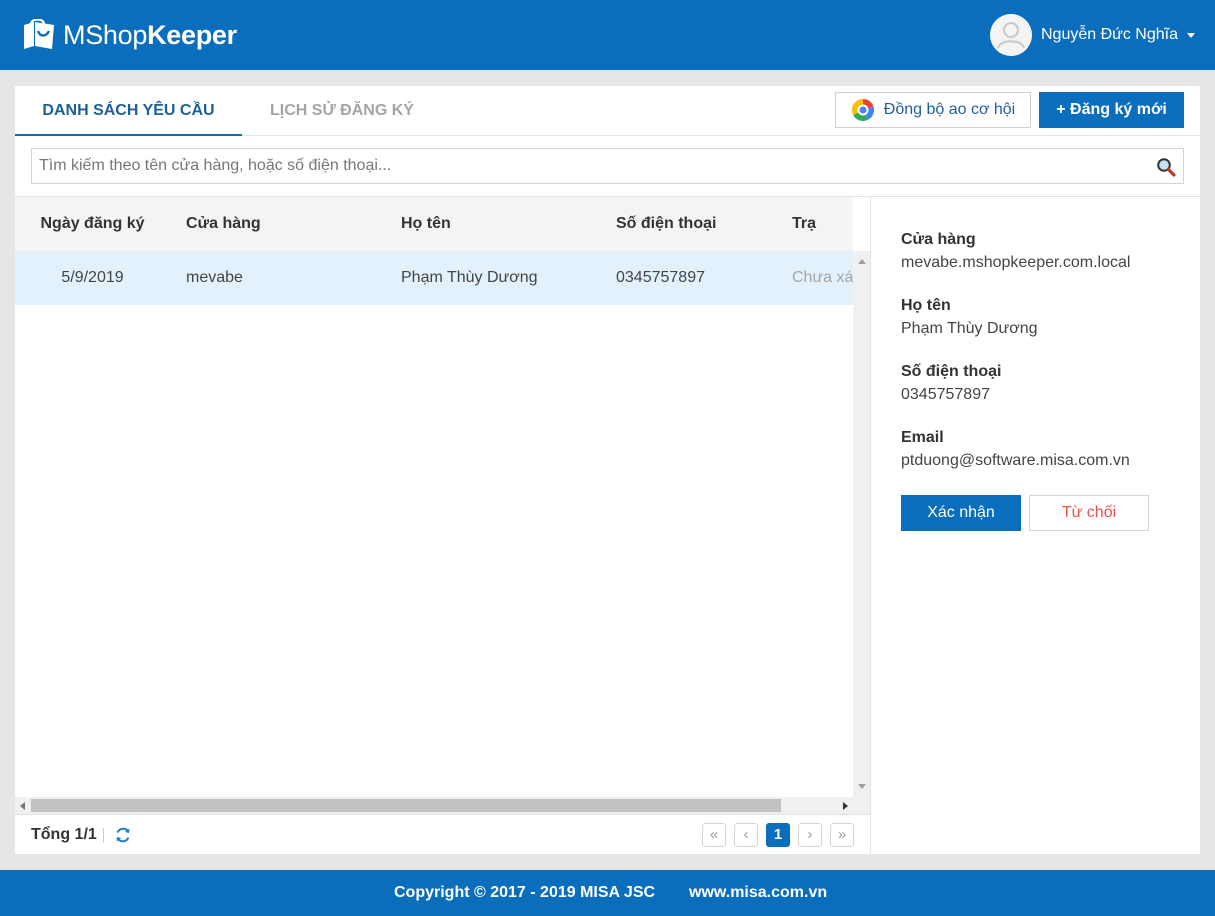 The width and height of the screenshot is (1215, 916). I want to click on horizontal-scrollbar, so click(434, 805).